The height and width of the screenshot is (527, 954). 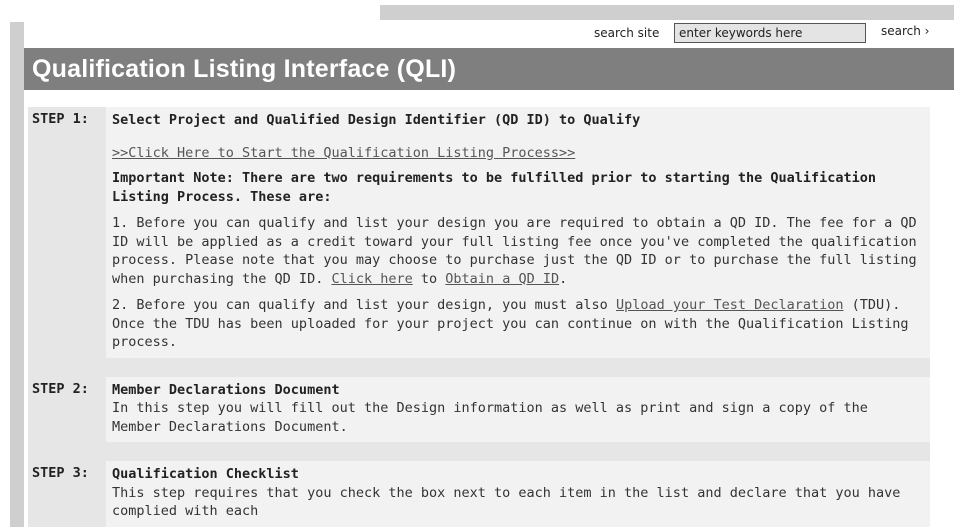 I want to click on search-label: search site, so click(x=627, y=33).